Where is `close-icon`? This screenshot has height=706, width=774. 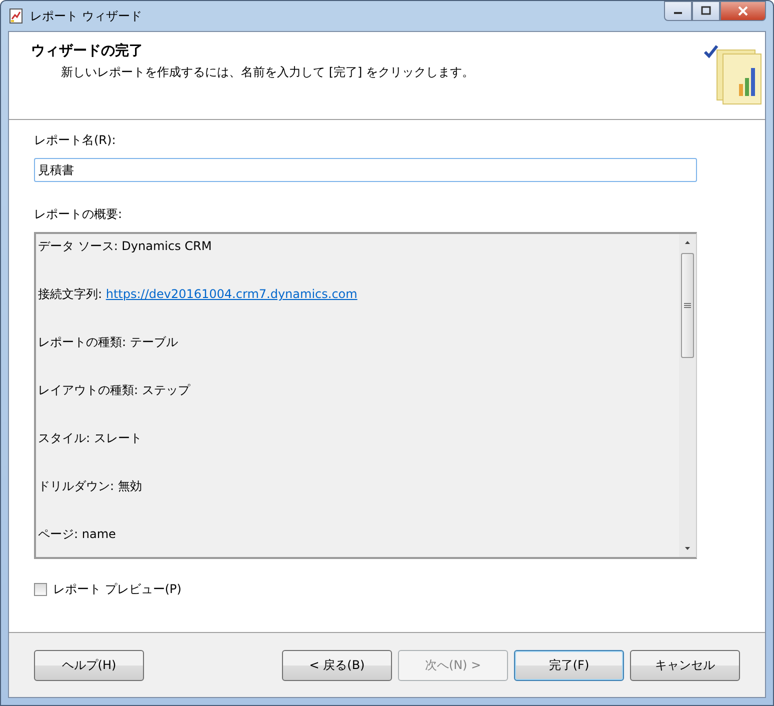
close-icon is located at coordinates (743, 11).